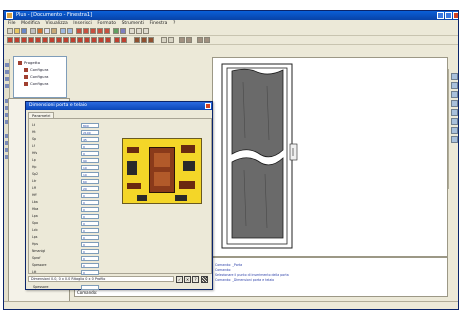 The width and height of the screenshot is (462, 313). Describe the element at coordinates (90, 181) in the screenshot. I see `parameter-value-field: 60` at that location.